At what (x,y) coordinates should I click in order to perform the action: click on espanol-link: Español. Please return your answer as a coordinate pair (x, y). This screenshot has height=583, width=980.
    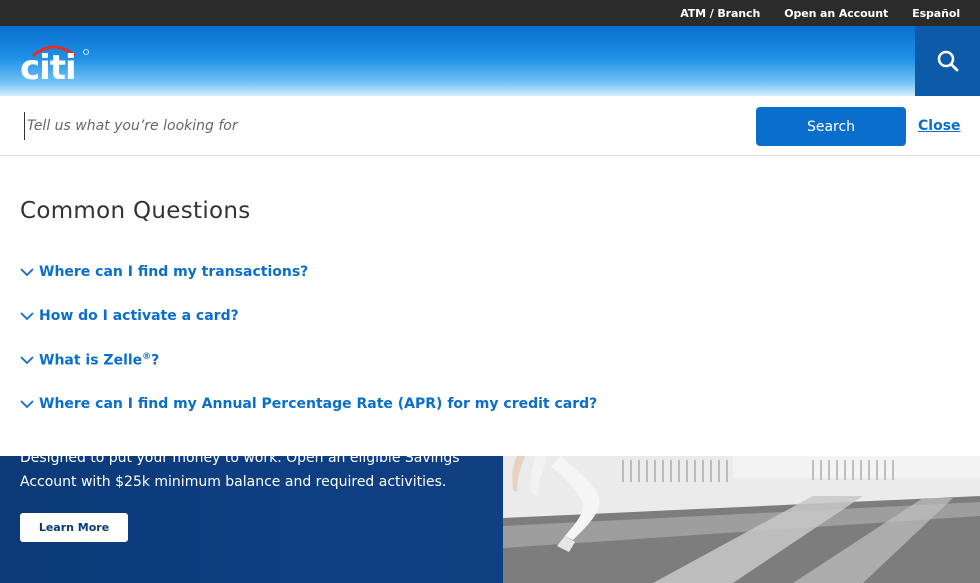
    Looking at the image, I should click on (936, 13).